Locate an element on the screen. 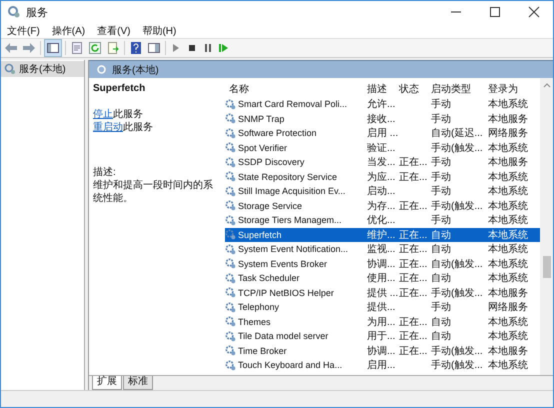  service-name-cell: Software Protection is located at coordinates (277, 133).